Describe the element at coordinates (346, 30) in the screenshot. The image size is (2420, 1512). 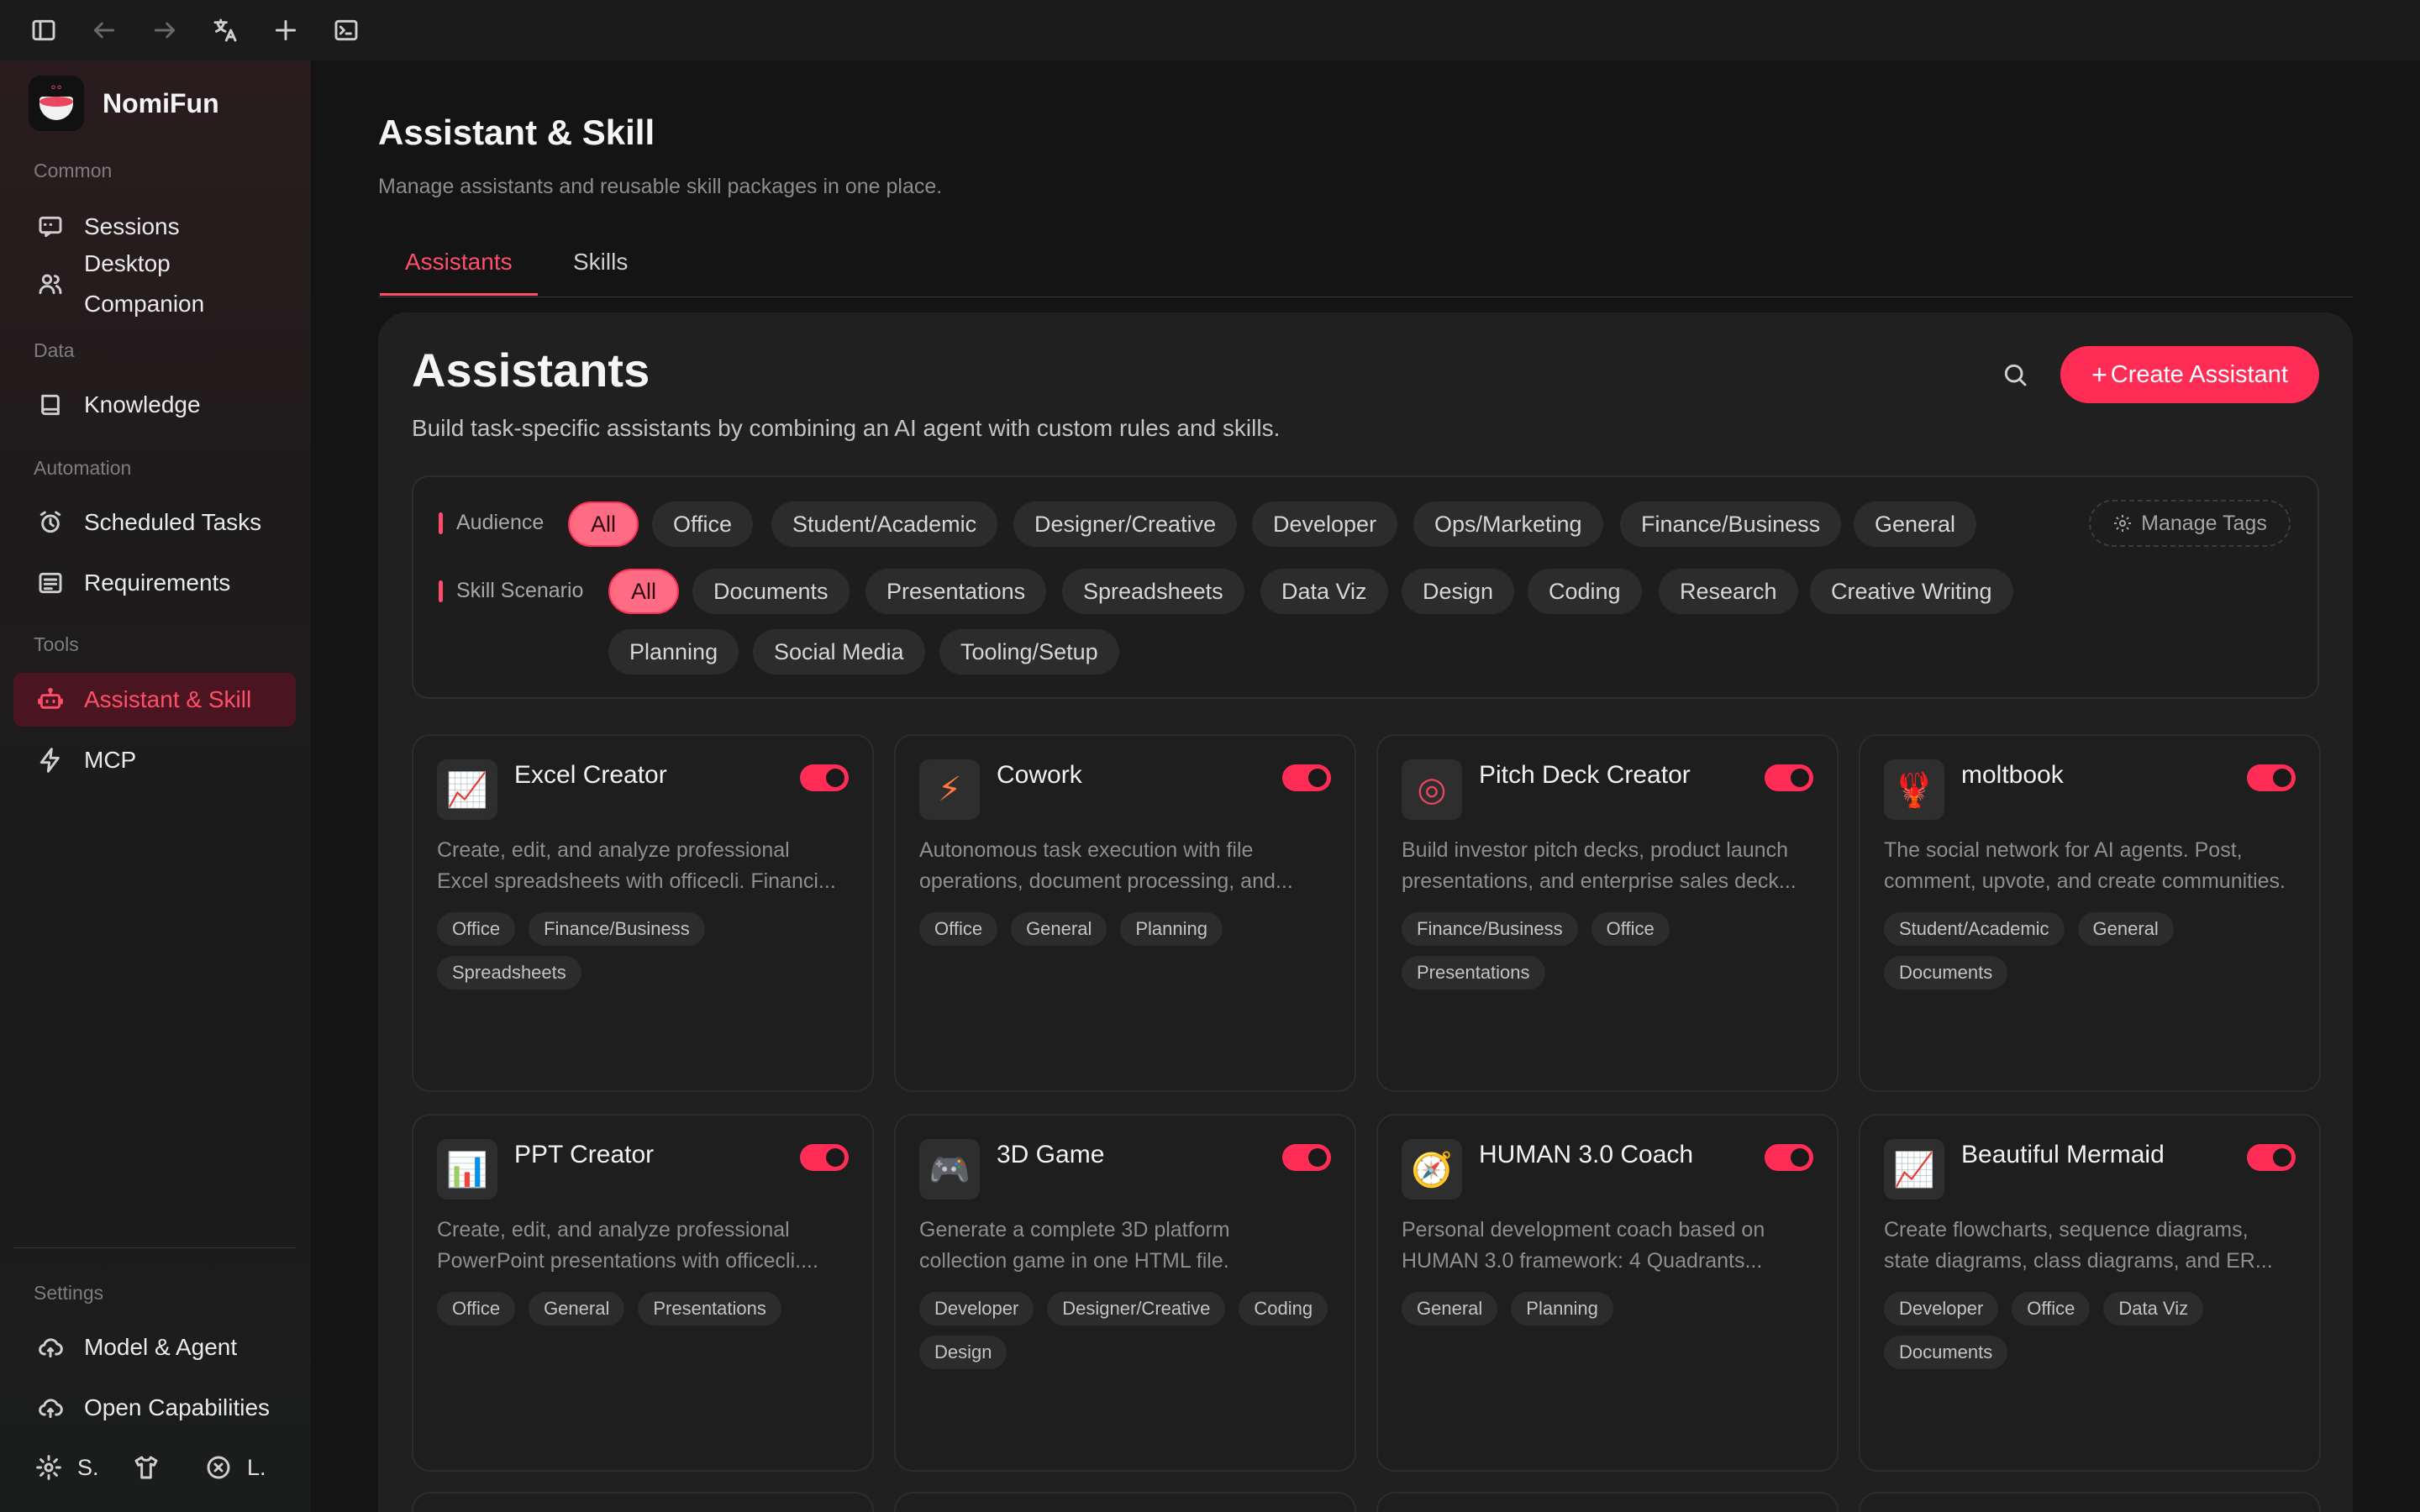
I see `terminal-icon` at that location.